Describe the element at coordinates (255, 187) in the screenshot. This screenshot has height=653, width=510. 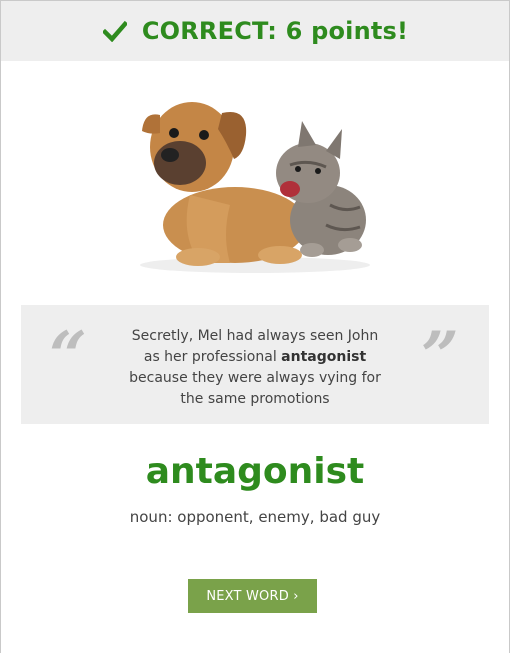
I see `puppy-and-kitten-photo` at that location.